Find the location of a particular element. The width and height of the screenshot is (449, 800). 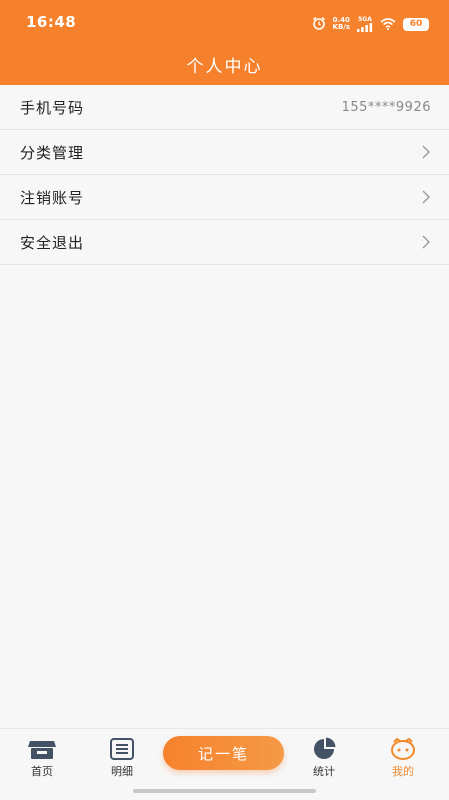

pie-chart-icon is located at coordinates (325, 748).